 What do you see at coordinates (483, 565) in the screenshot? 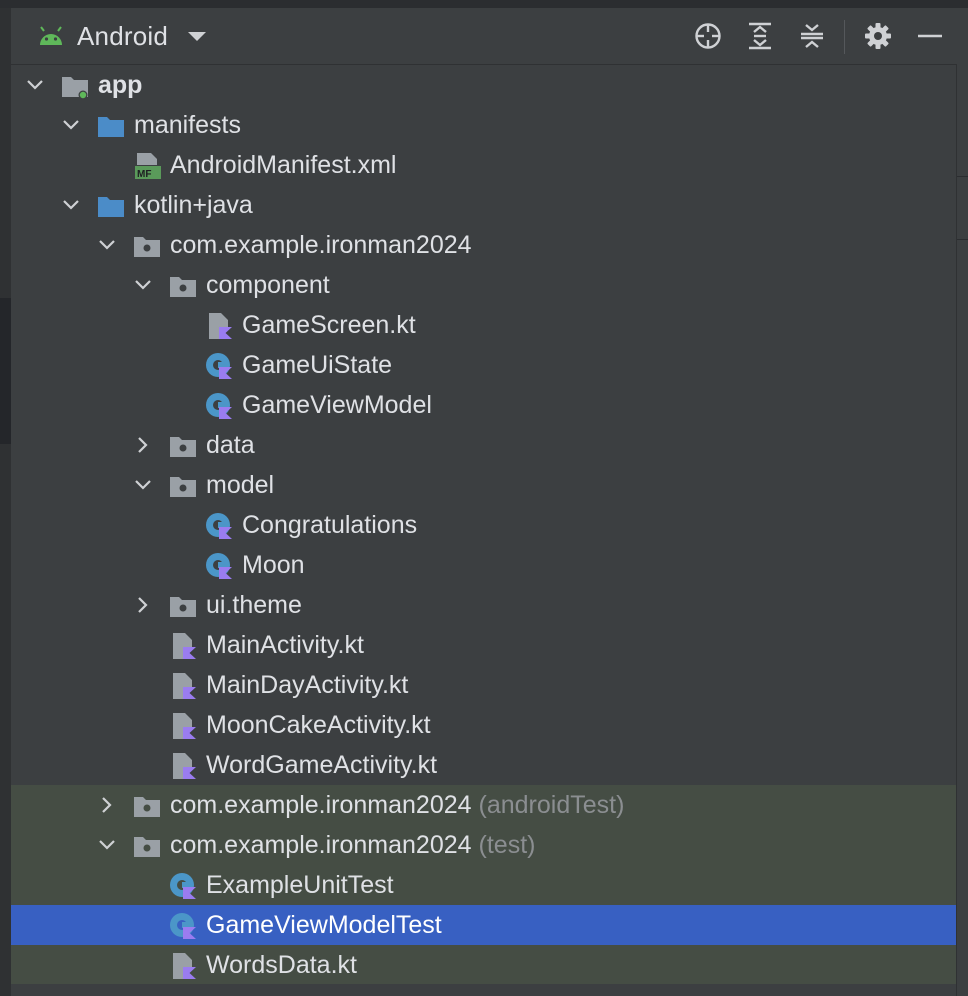
I see `tree-row-moon: Moon` at bounding box center [483, 565].